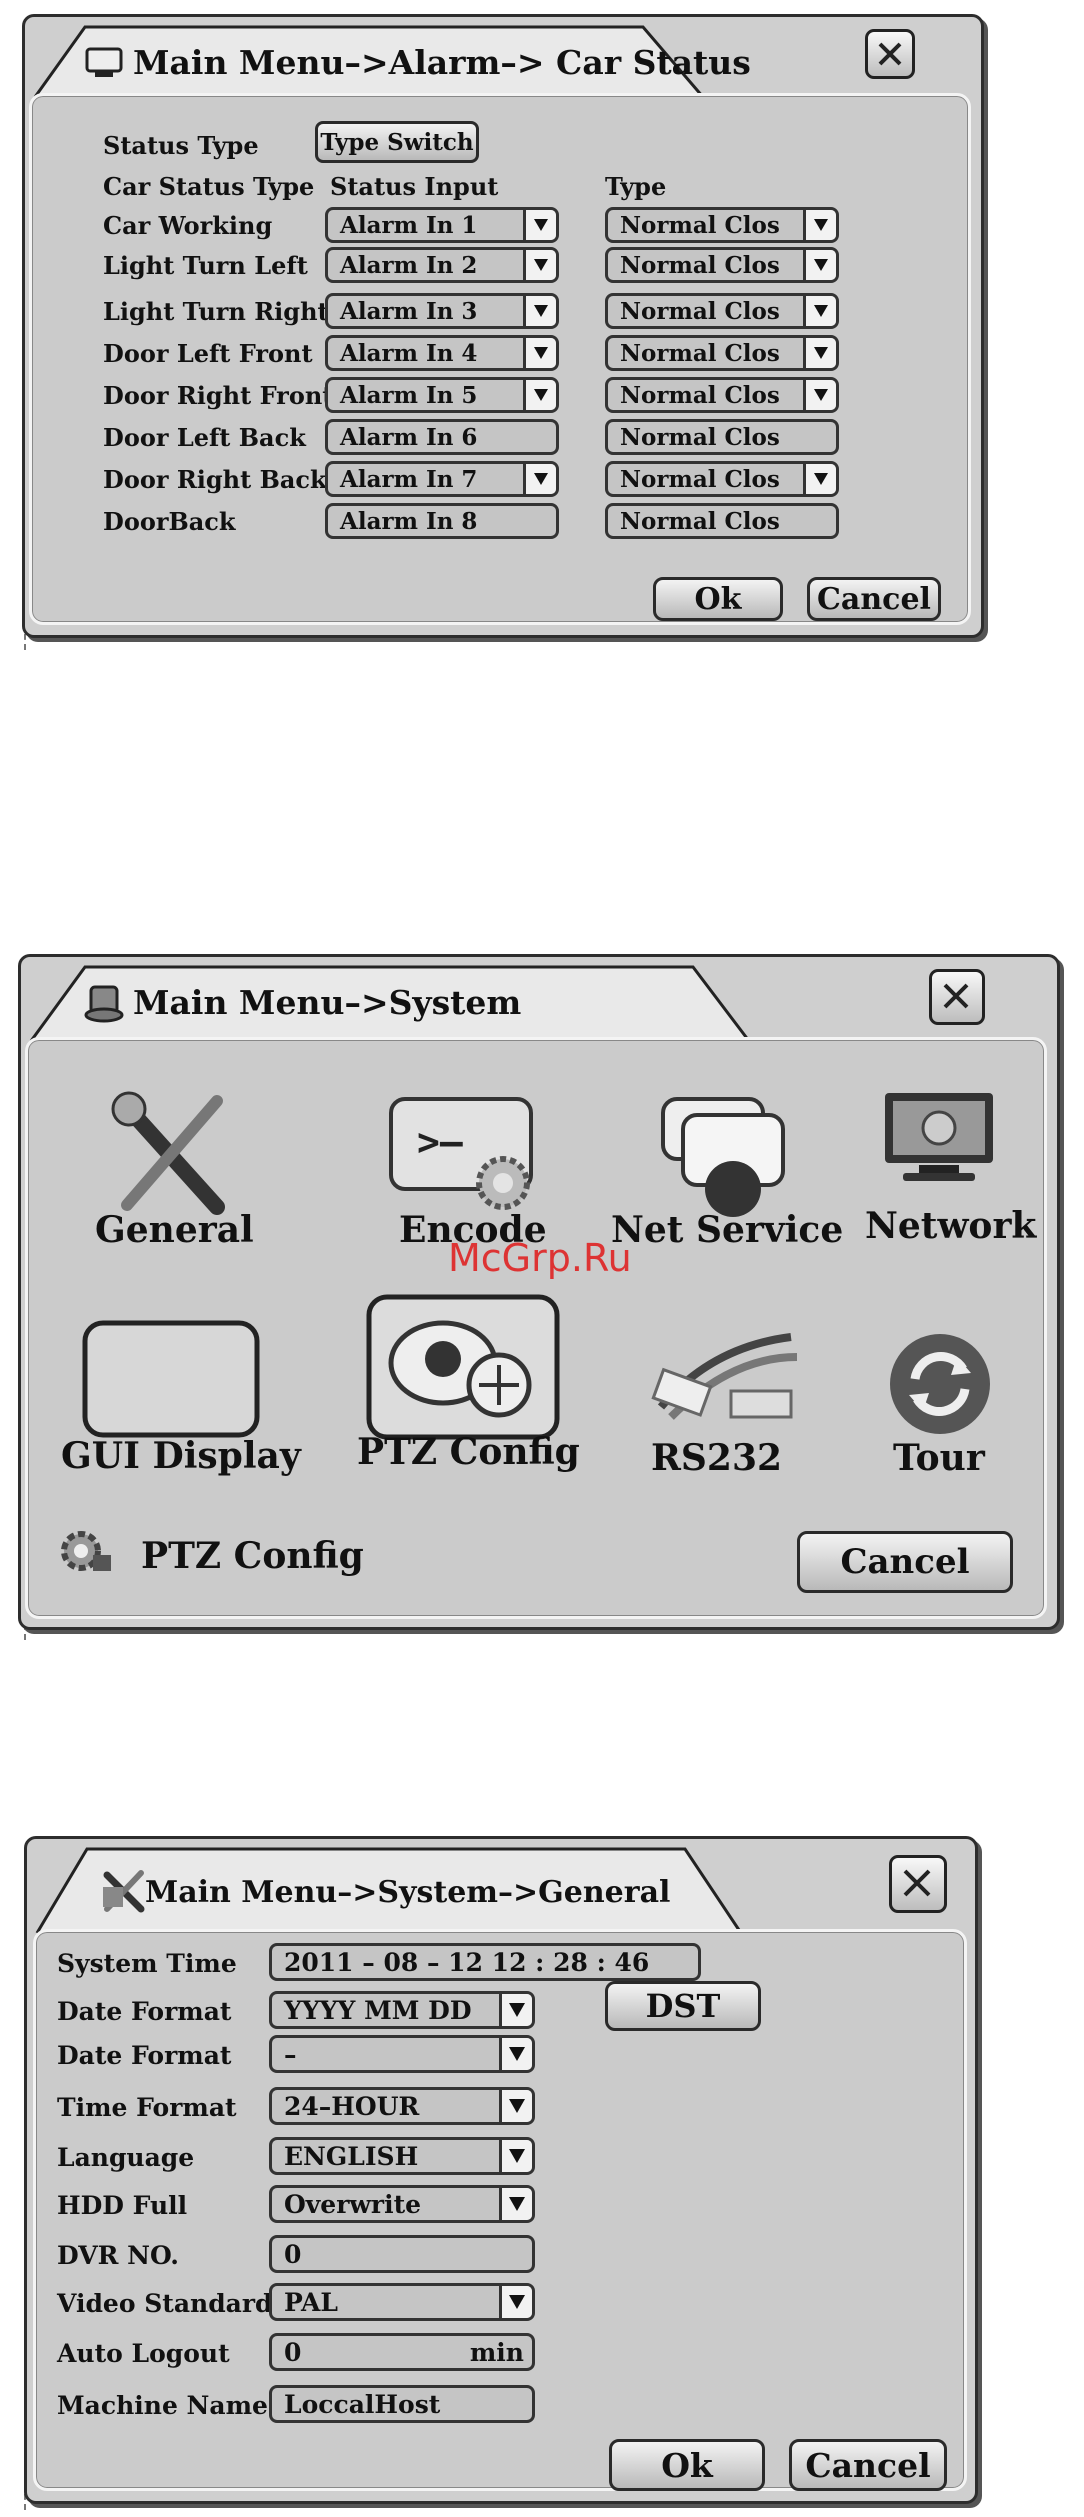 The image size is (1084, 2517). What do you see at coordinates (716, 1458) in the screenshot?
I see `rs232-label: RS232` at bounding box center [716, 1458].